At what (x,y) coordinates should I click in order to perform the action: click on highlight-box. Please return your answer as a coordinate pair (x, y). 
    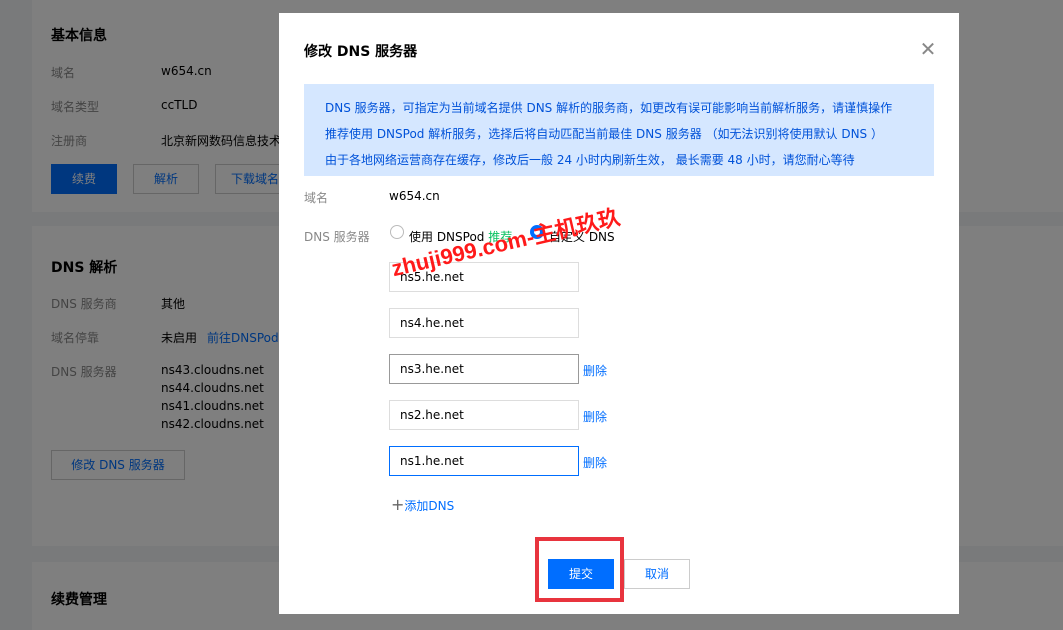
    Looking at the image, I should click on (579, 569).